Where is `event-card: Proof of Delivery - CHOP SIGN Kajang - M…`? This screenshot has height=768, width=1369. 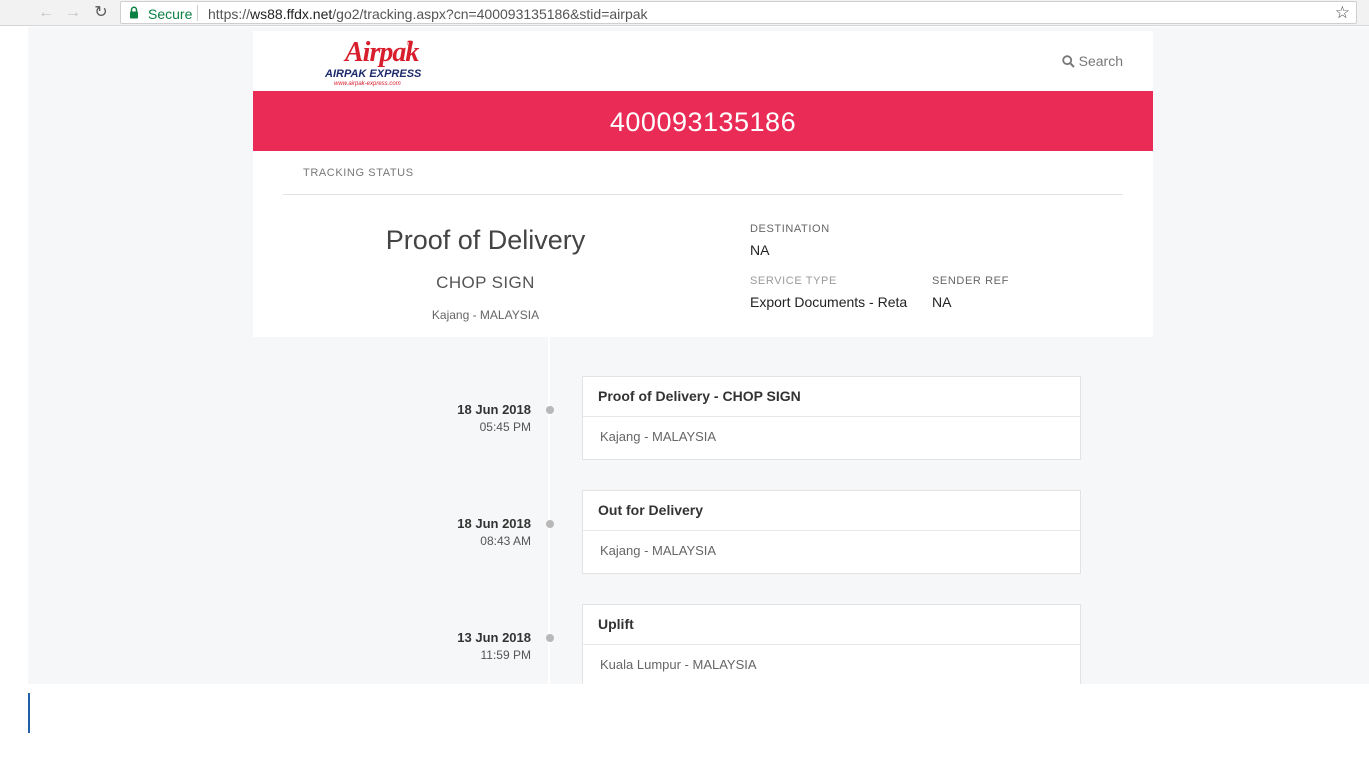
event-card: Proof of Delivery - CHOP SIGN Kajang - M… is located at coordinates (831, 418).